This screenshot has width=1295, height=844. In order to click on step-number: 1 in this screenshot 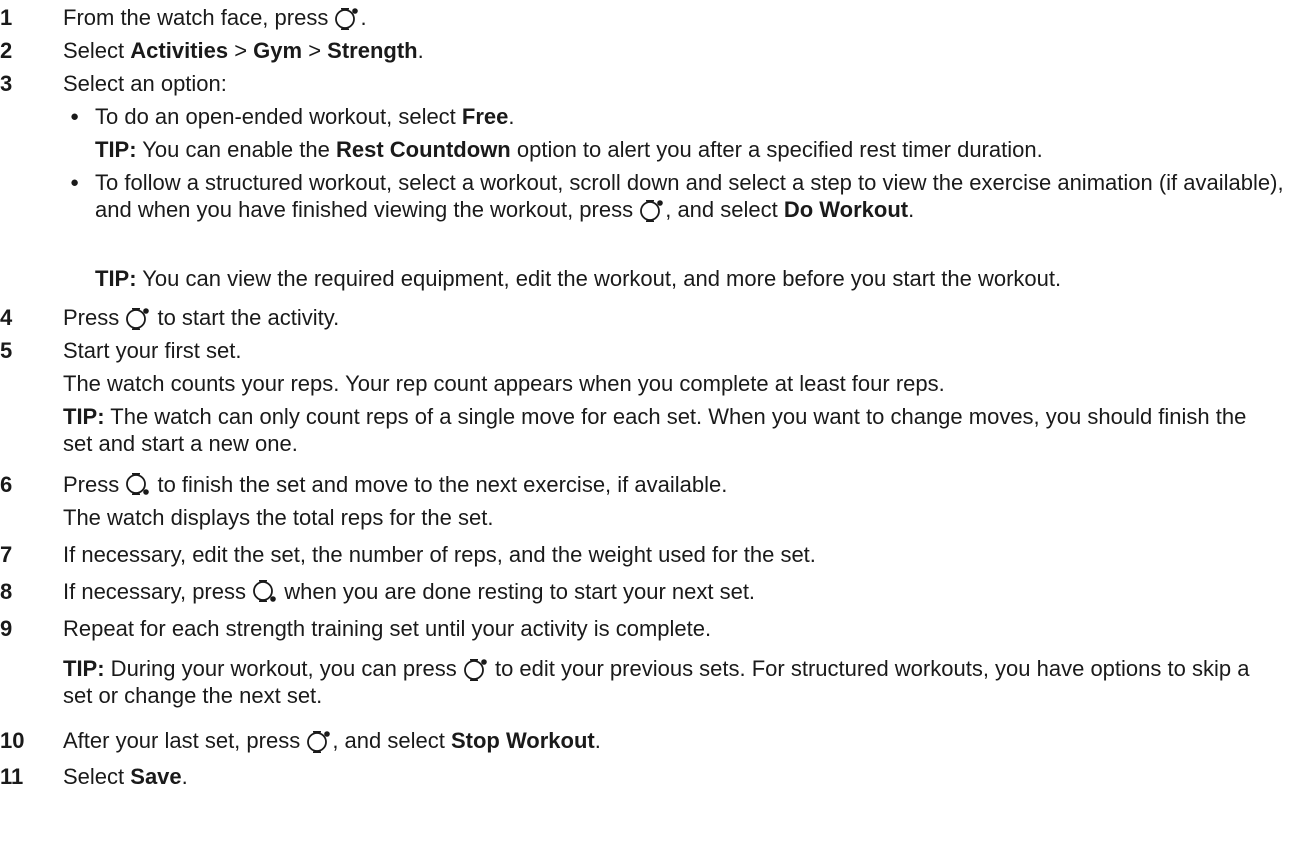, I will do `click(6, 17)`.